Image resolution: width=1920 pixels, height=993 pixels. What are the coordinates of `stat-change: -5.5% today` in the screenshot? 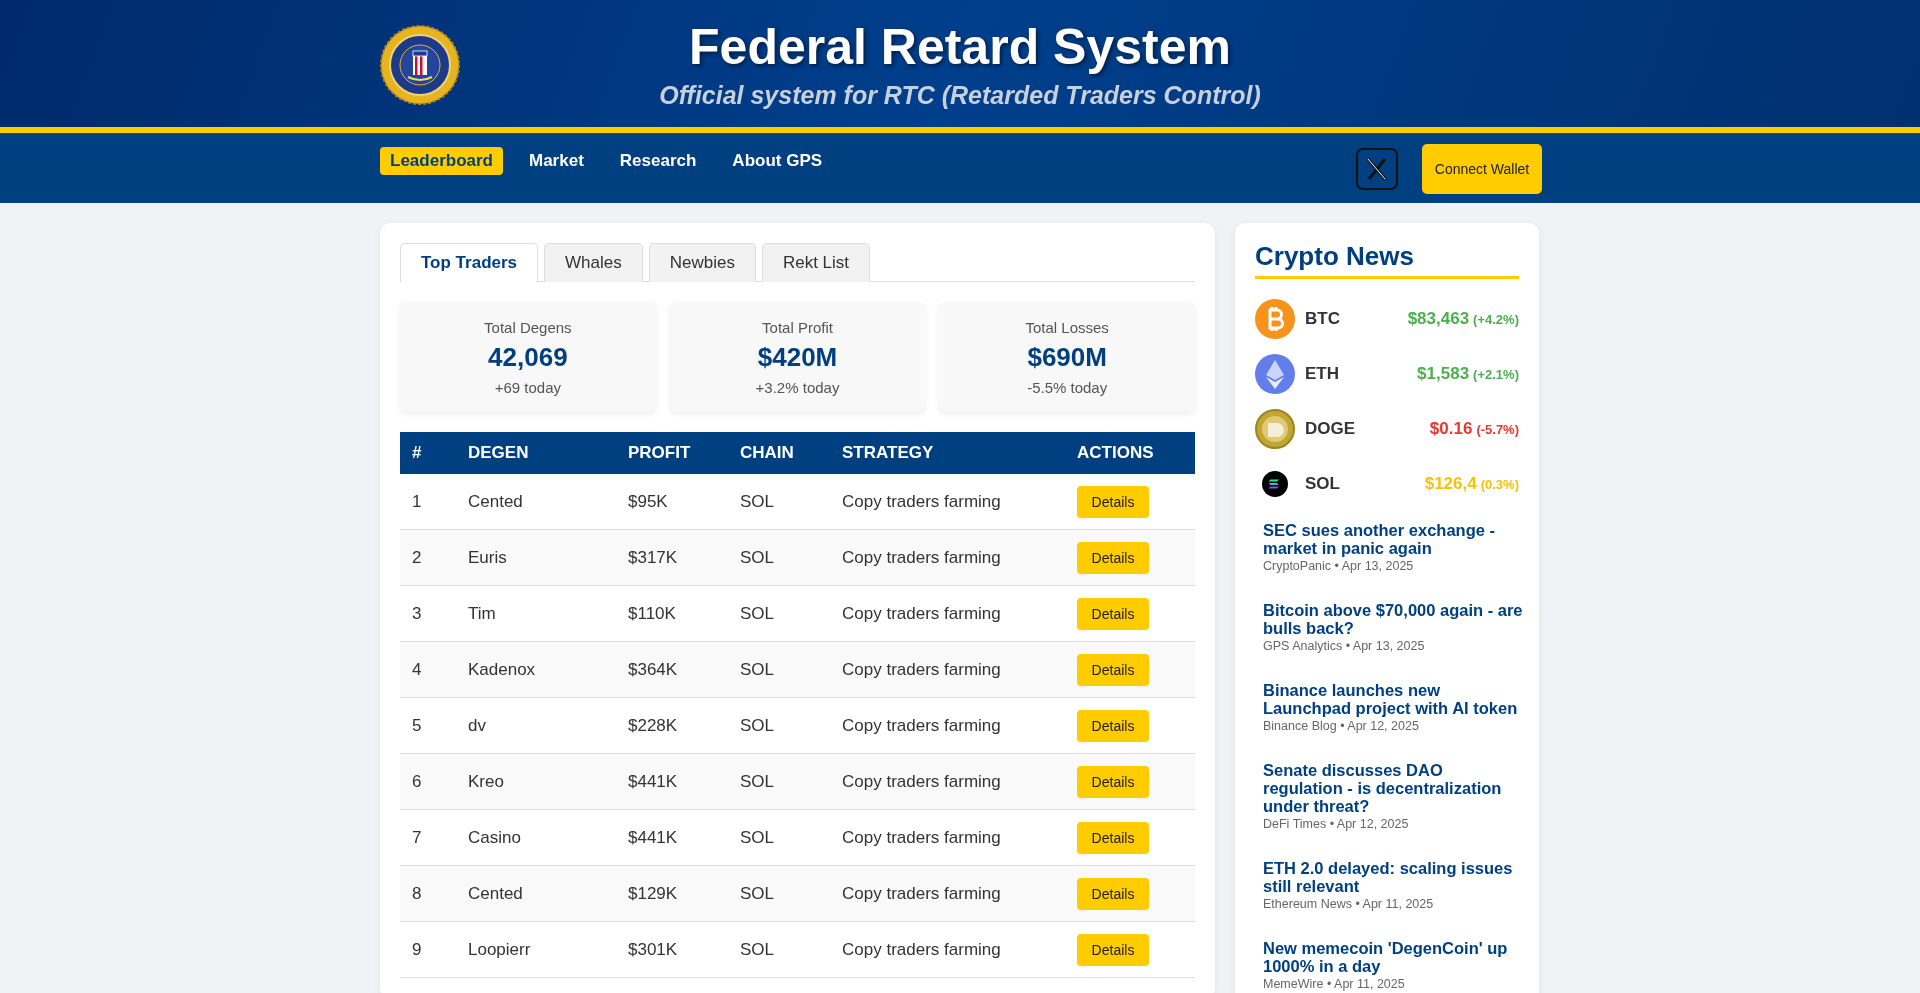 It's located at (1067, 387).